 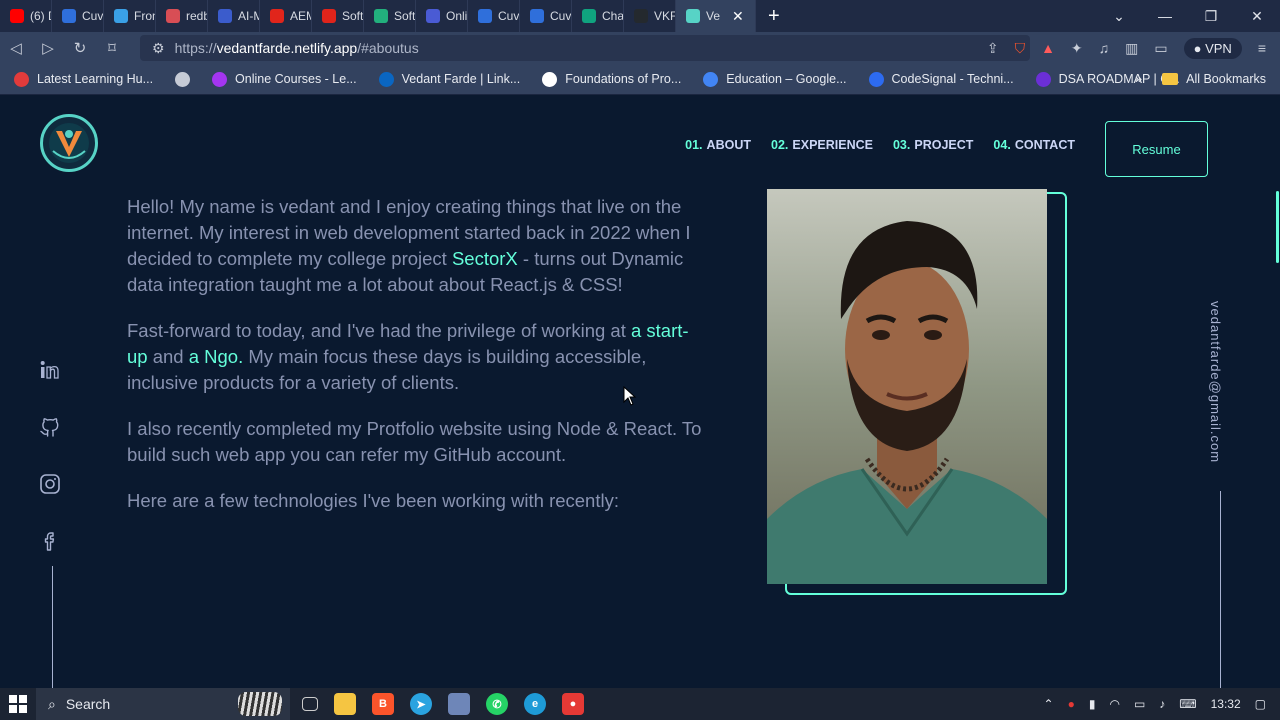 I want to click on bookmark-item, so click(x=183, y=79).